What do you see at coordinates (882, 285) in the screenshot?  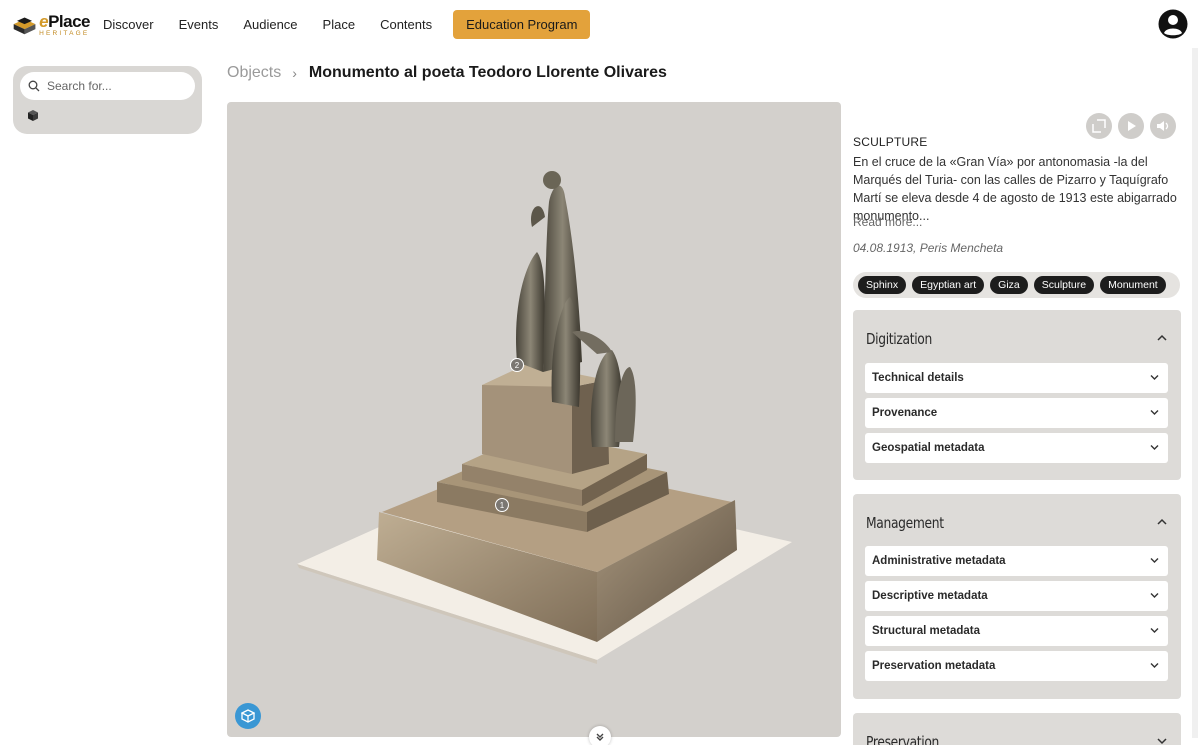 I see `tag-sphinx: Sphinx` at bounding box center [882, 285].